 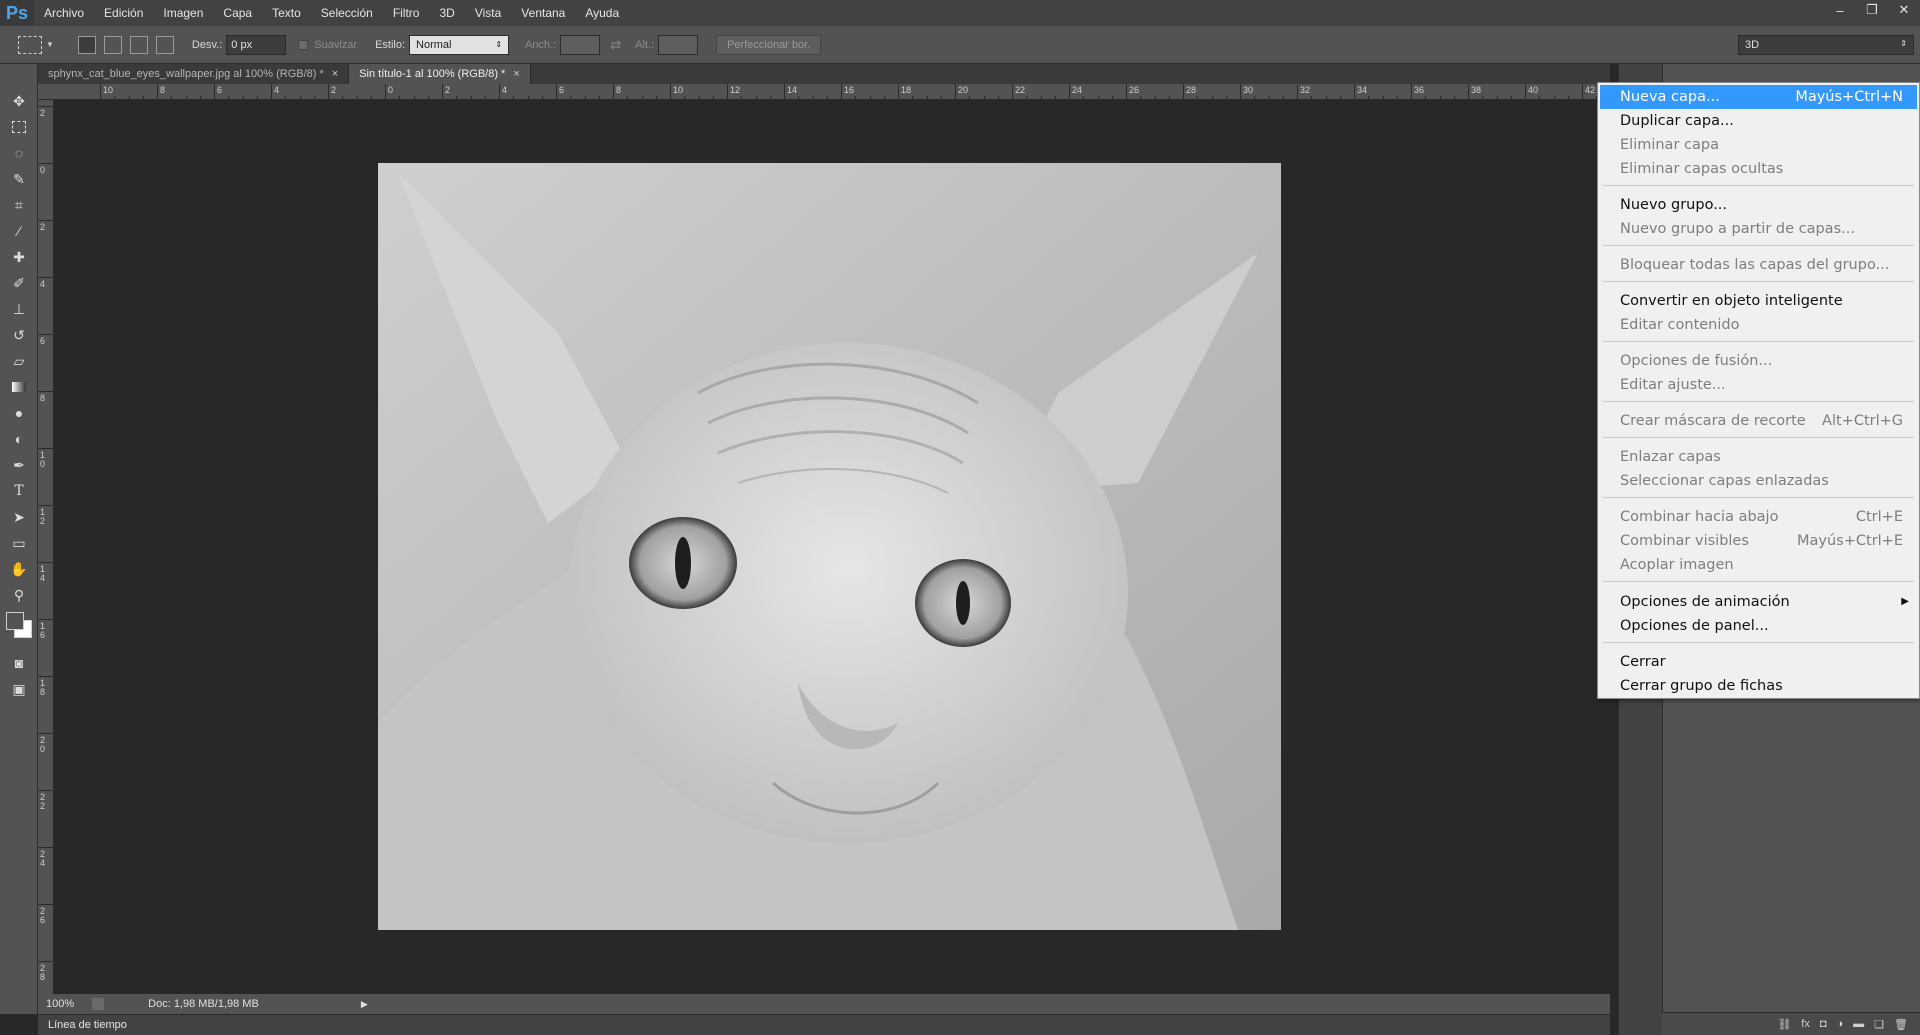 I want to click on zoom-level: 100%, so click(x=60, y=1004).